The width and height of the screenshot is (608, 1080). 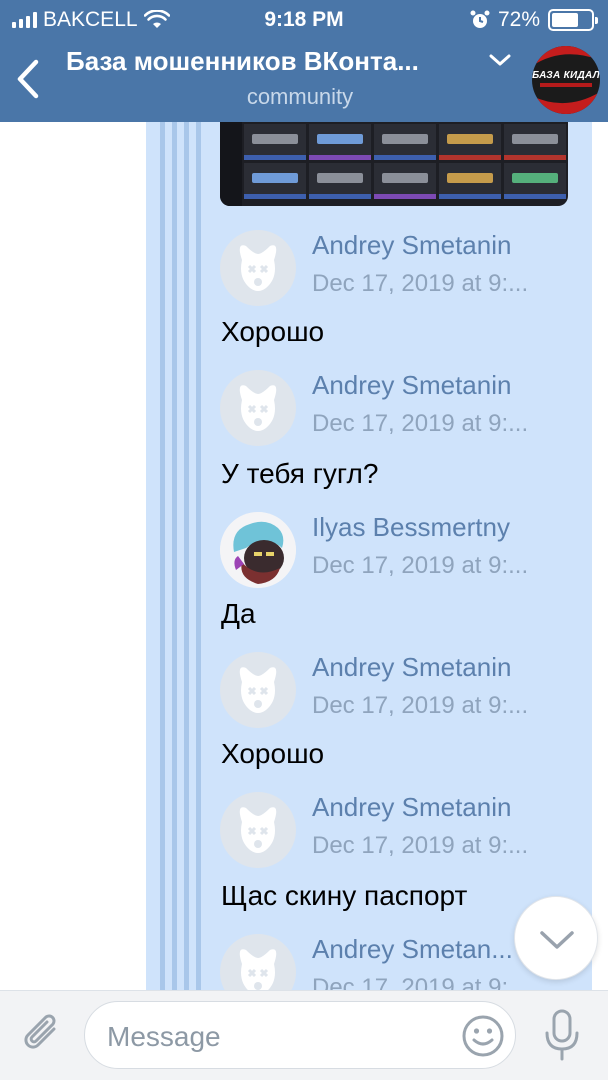 I want to click on screenshot-grid, so click(x=405, y=161).